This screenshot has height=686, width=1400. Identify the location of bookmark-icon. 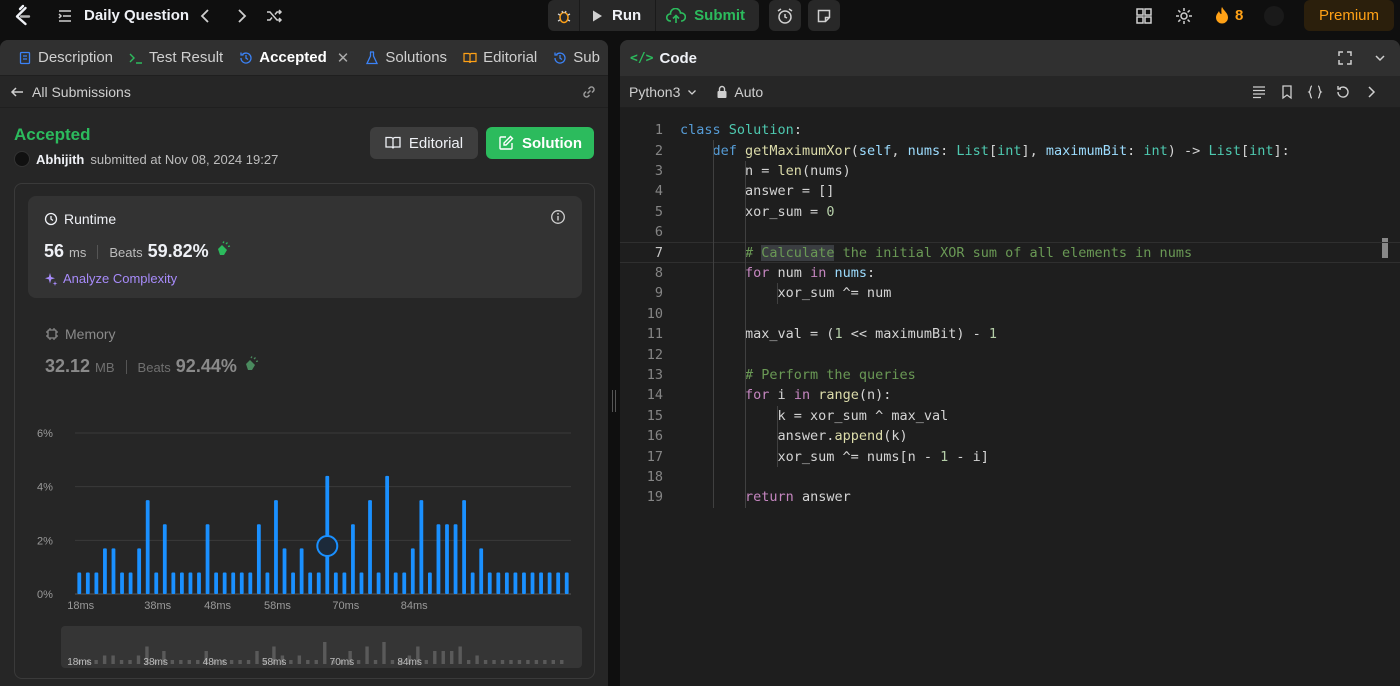
(1287, 92).